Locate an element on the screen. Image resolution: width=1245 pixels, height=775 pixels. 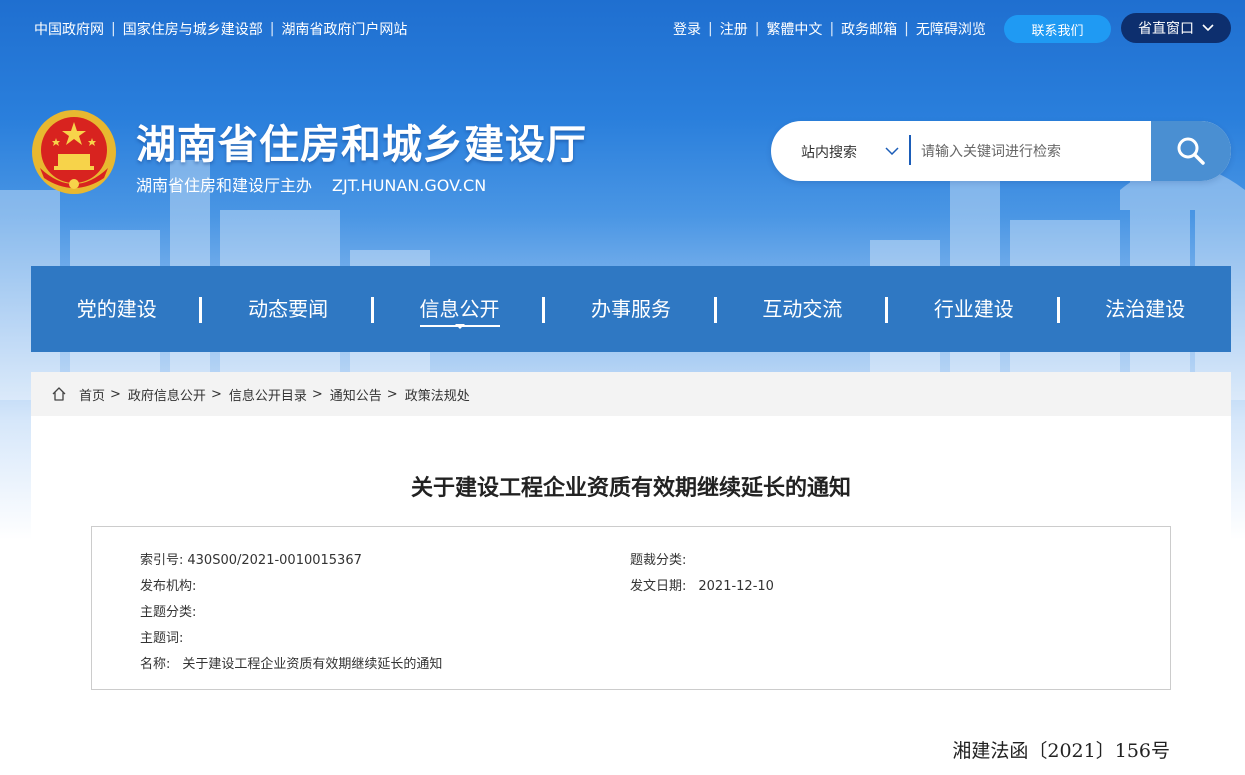
nav-label: 行业建设 is located at coordinates (973, 309).